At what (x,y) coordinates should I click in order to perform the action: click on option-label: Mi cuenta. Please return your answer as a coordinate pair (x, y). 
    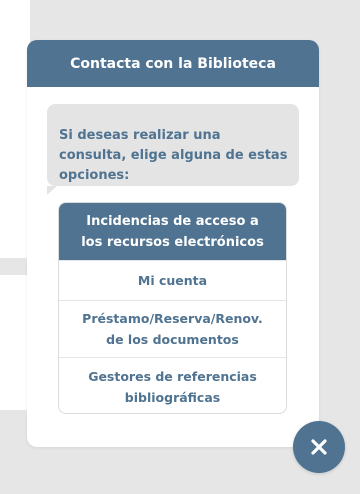
    Looking at the image, I should click on (172, 280).